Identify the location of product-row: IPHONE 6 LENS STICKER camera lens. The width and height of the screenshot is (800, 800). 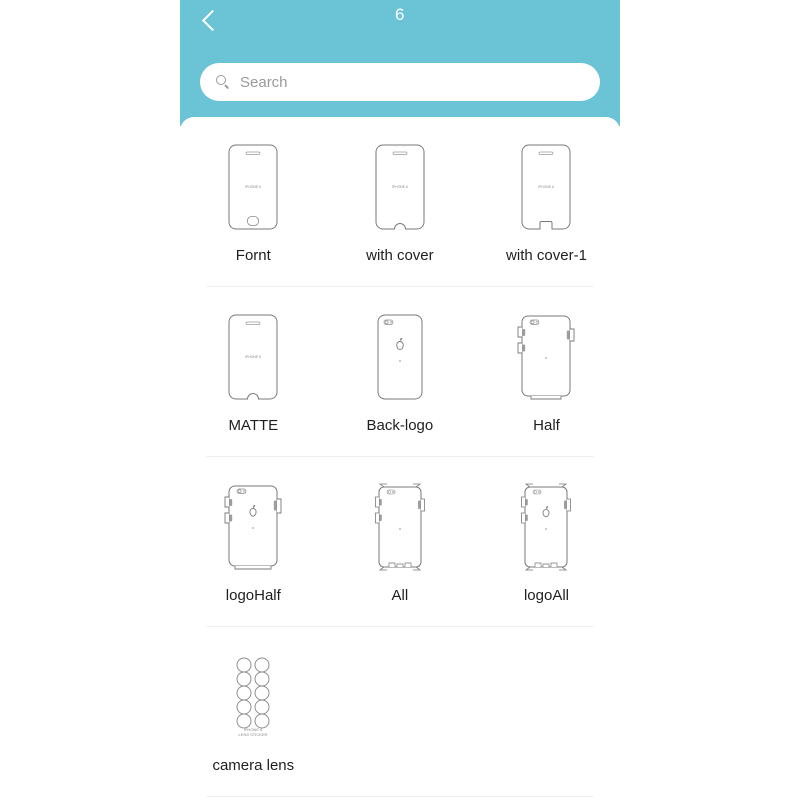
(400, 700).